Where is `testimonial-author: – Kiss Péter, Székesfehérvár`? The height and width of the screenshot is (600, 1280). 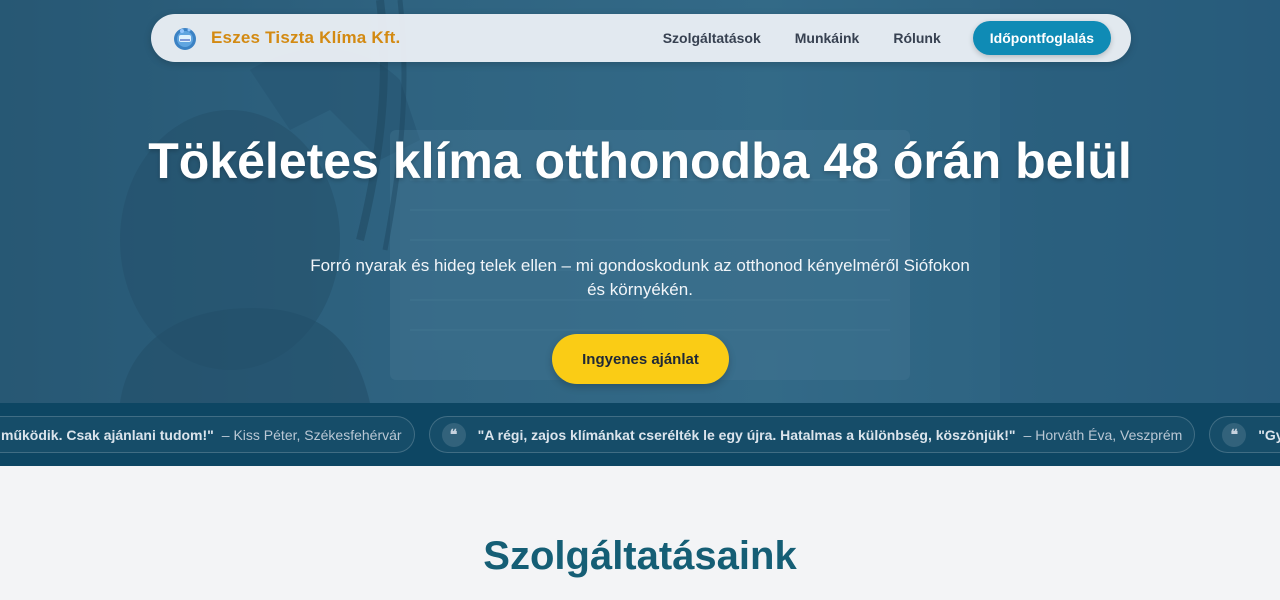 testimonial-author: – Kiss Péter, Székesfehérvár is located at coordinates (311, 434).